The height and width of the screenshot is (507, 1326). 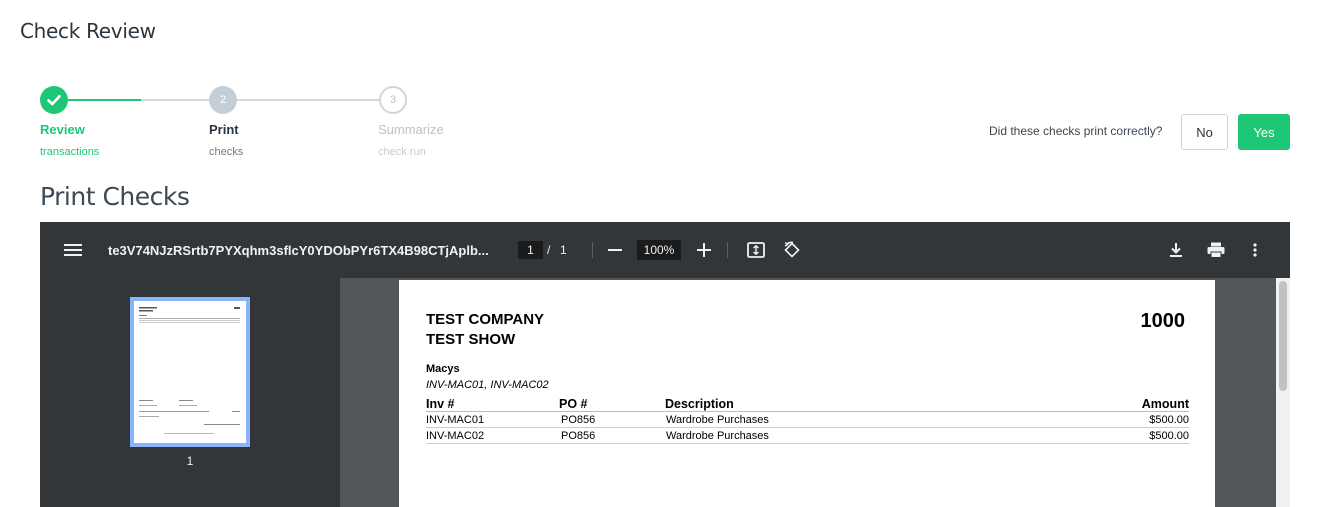 What do you see at coordinates (115, 196) in the screenshot?
I see `section-title: Print Checks` at bounding box center [115, 196].